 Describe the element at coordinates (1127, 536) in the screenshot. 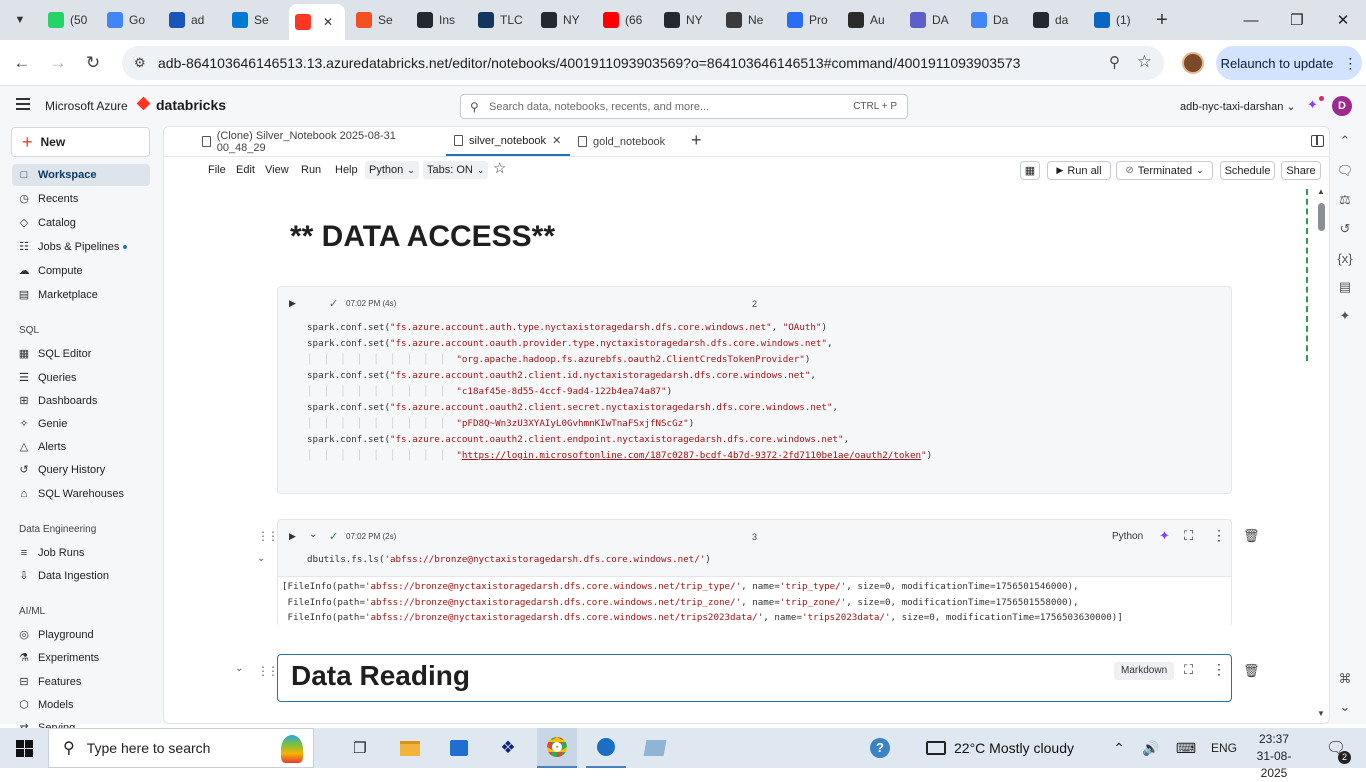

I see `cell-language: Python` at that location.